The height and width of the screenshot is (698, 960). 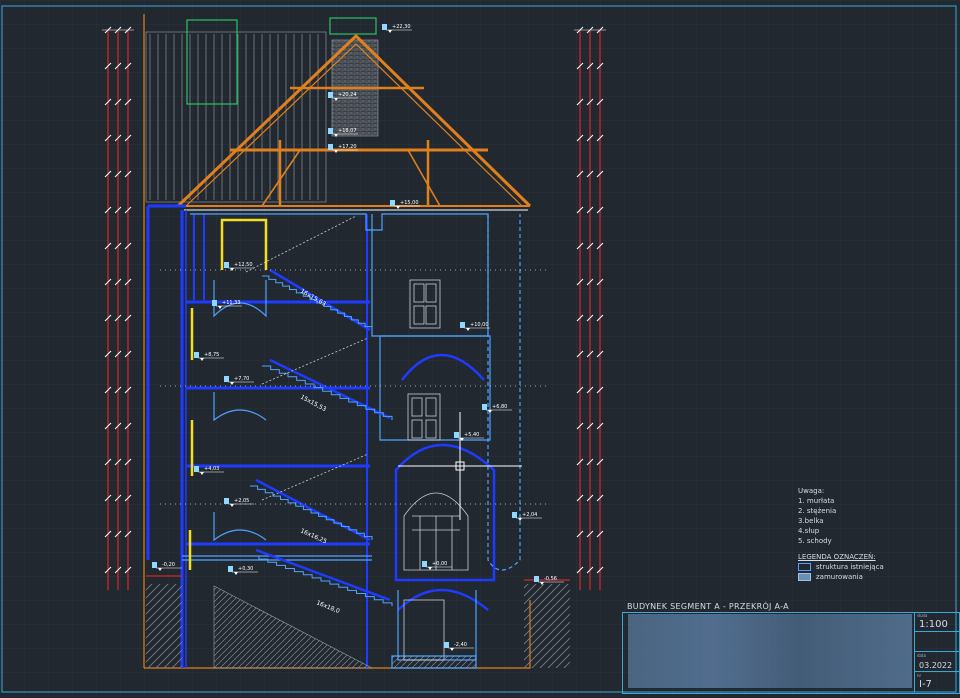 What do you see at coordinates (550, 579) in the screenshot?
I see `svg-text: -0,56` at bounding box center [550, 579].